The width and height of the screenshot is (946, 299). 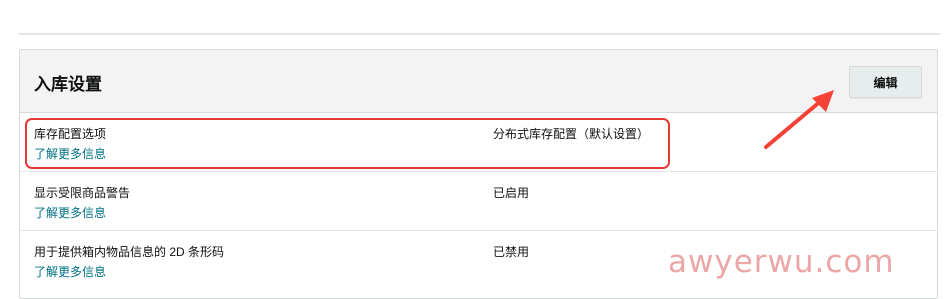 What do you see at coordinates (479, 34) in the screenshot?
I see `top-divider` at bounding box center [479, 34].